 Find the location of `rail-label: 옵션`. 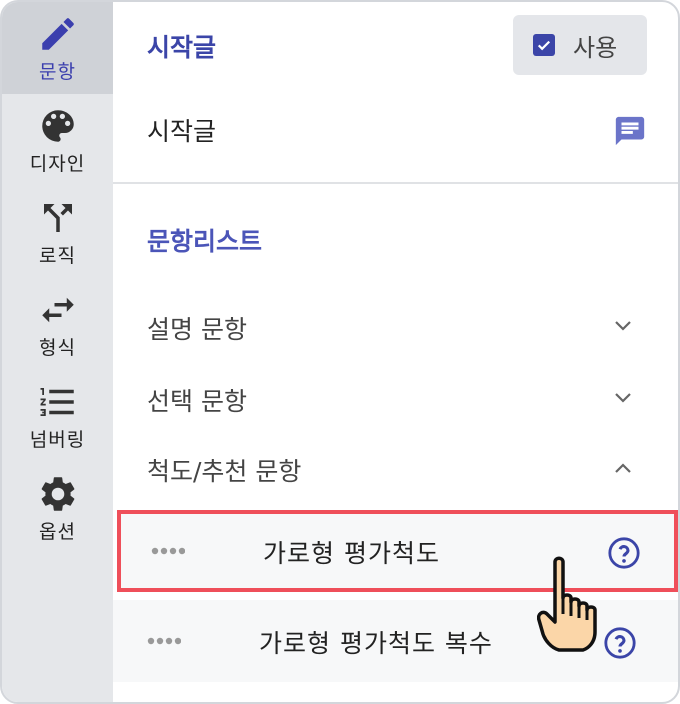

rail-label: 옵션 is located at coordinates (57, 531).